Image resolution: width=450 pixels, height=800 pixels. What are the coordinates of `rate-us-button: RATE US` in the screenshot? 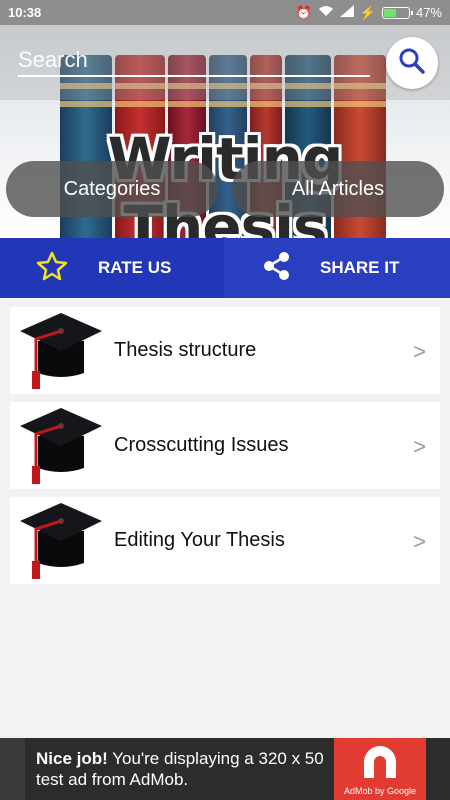 It's located at (112, 268).